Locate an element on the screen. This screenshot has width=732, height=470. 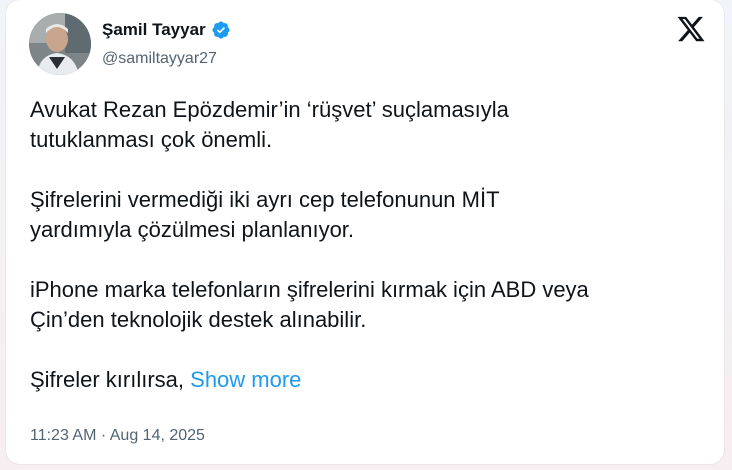
author-handle: @samiltayyar27 is located at coordinates (159, 59).